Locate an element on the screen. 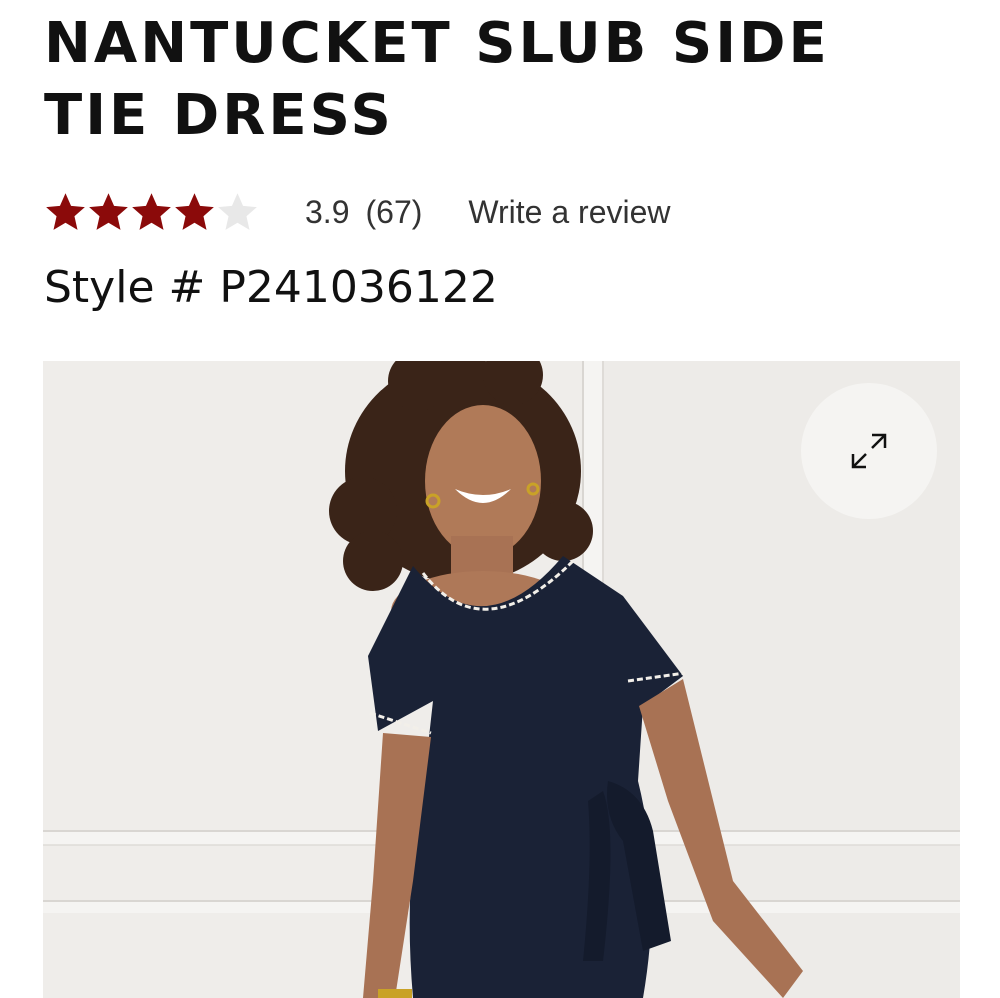 This screenshot has width=1000, height=998. star-rating is located at coordinates (159, 212).